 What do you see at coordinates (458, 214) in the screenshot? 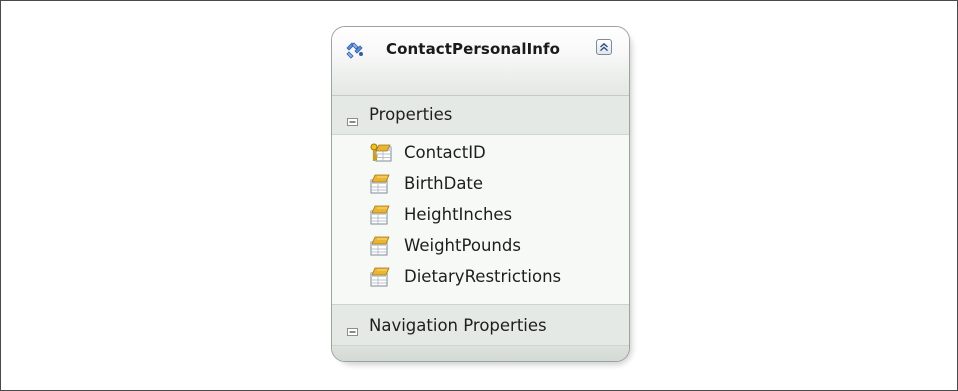
I see `property-label: HeightInches` at bounding box center [458, 214].